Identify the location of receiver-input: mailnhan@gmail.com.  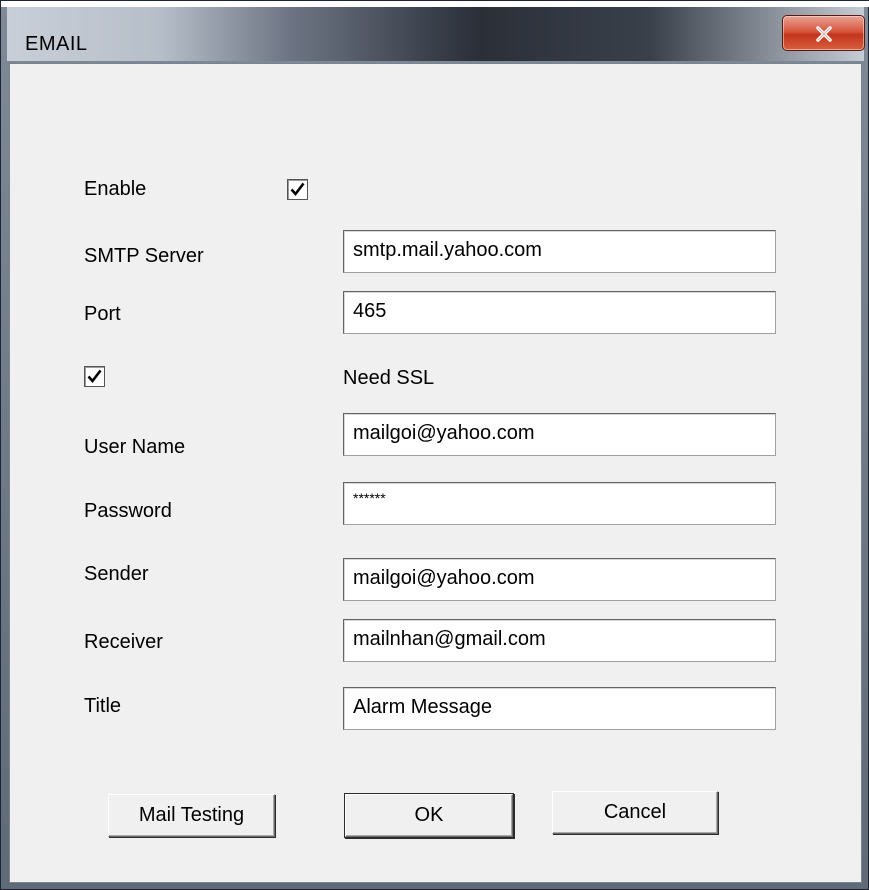
(559, 640).